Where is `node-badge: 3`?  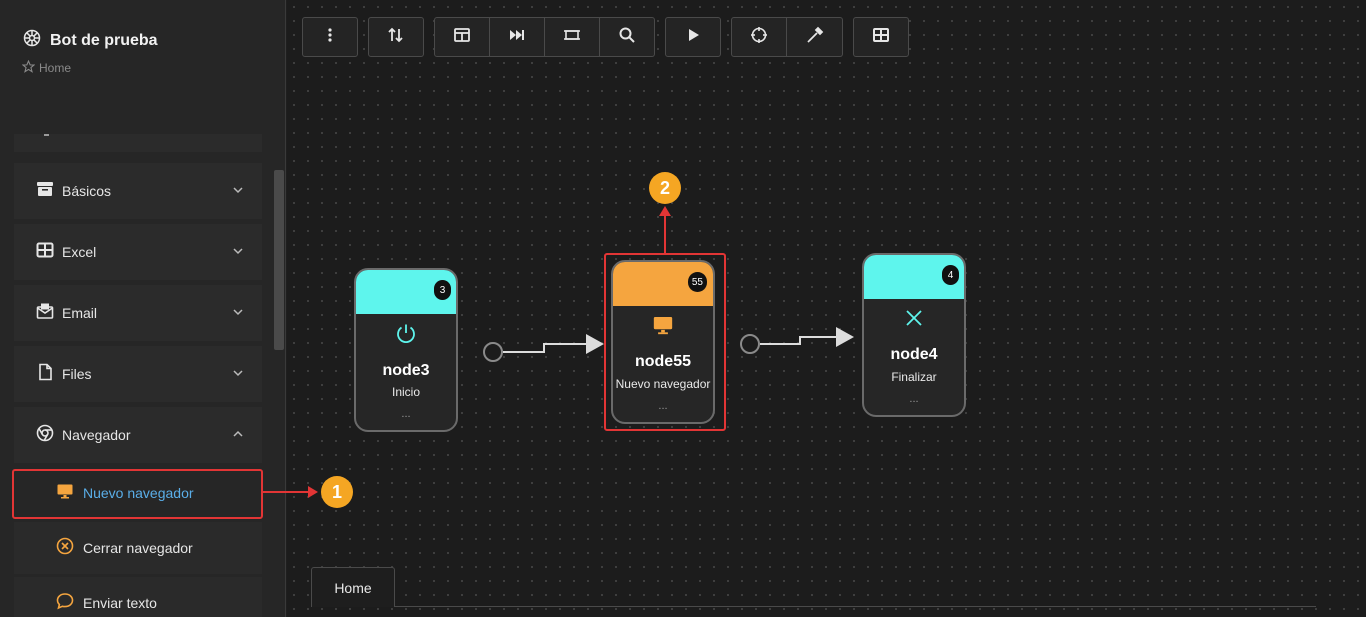
node-badge: 3 is located at coordinates (442, 290).